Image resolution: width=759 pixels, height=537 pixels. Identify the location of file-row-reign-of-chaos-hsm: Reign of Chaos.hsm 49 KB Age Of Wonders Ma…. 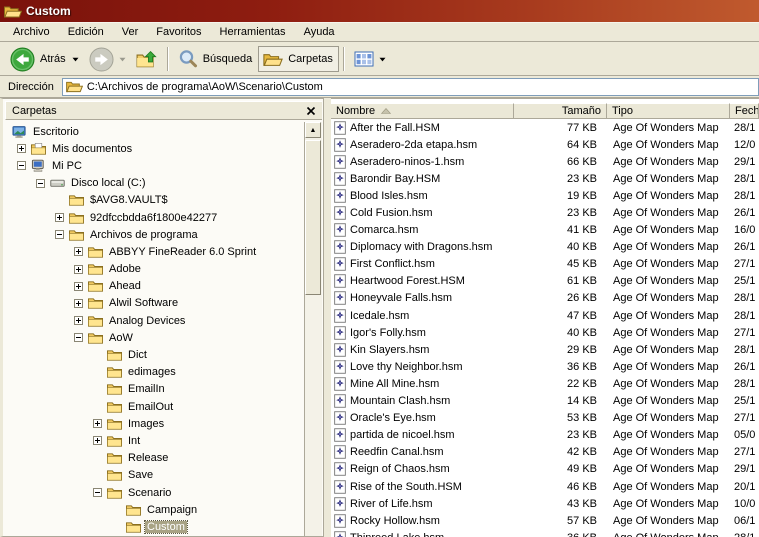
(545, 469).